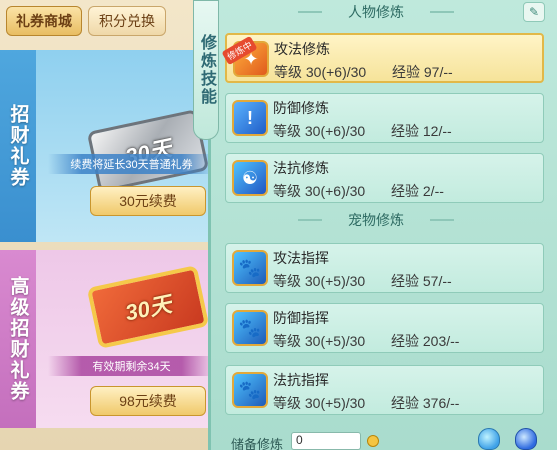 This screenshot has width=557, height=450. I want to click on row-exp: 经验 376/--, so click(425, 403).